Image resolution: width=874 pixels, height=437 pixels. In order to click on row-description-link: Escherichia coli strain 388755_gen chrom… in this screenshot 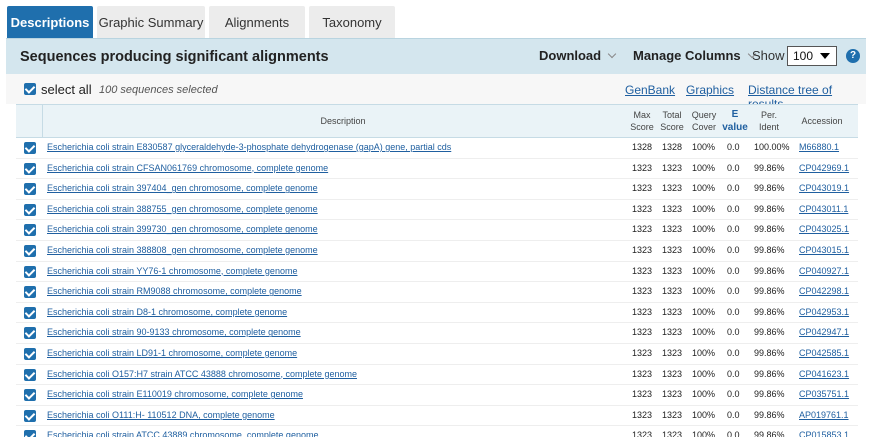, I will do `click(182, 209)`.